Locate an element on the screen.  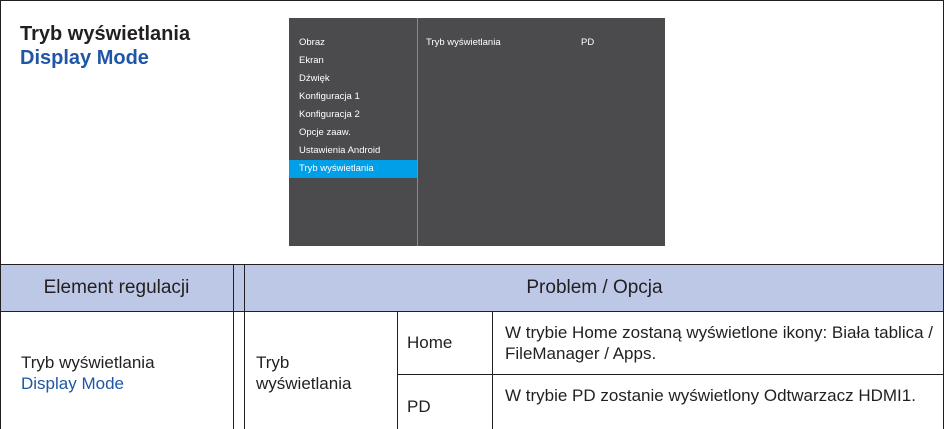
osd-setting-label: Tryb wyświetlania is located at coordinates (463, 42).